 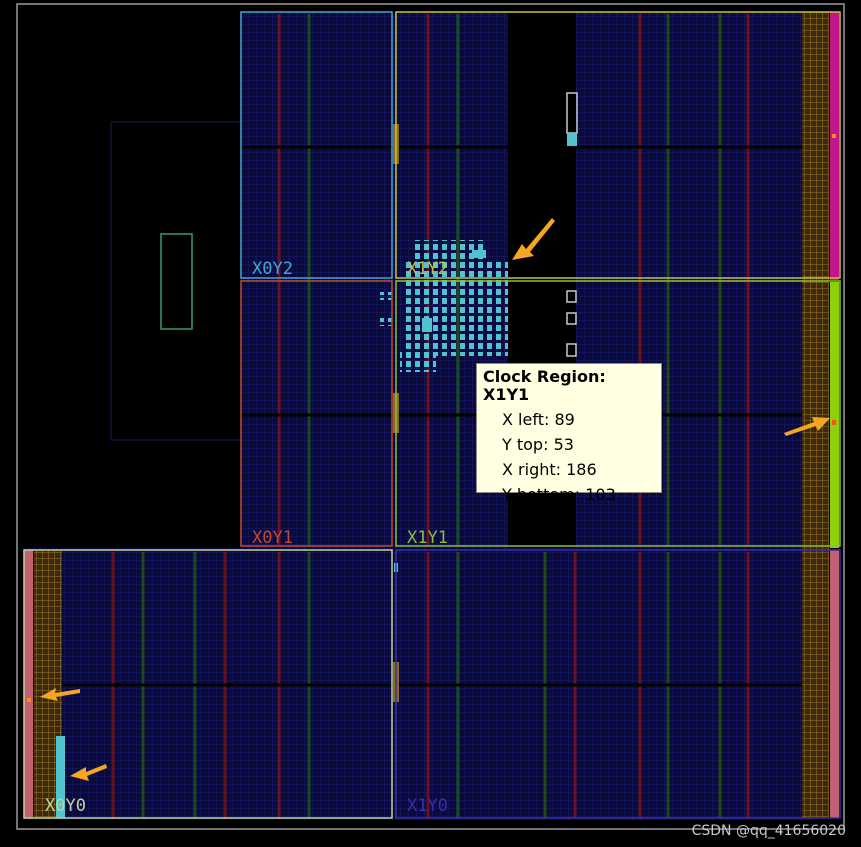 I want to click on region-label-X0Y2: X0Y2, so click(x=272, y=269).